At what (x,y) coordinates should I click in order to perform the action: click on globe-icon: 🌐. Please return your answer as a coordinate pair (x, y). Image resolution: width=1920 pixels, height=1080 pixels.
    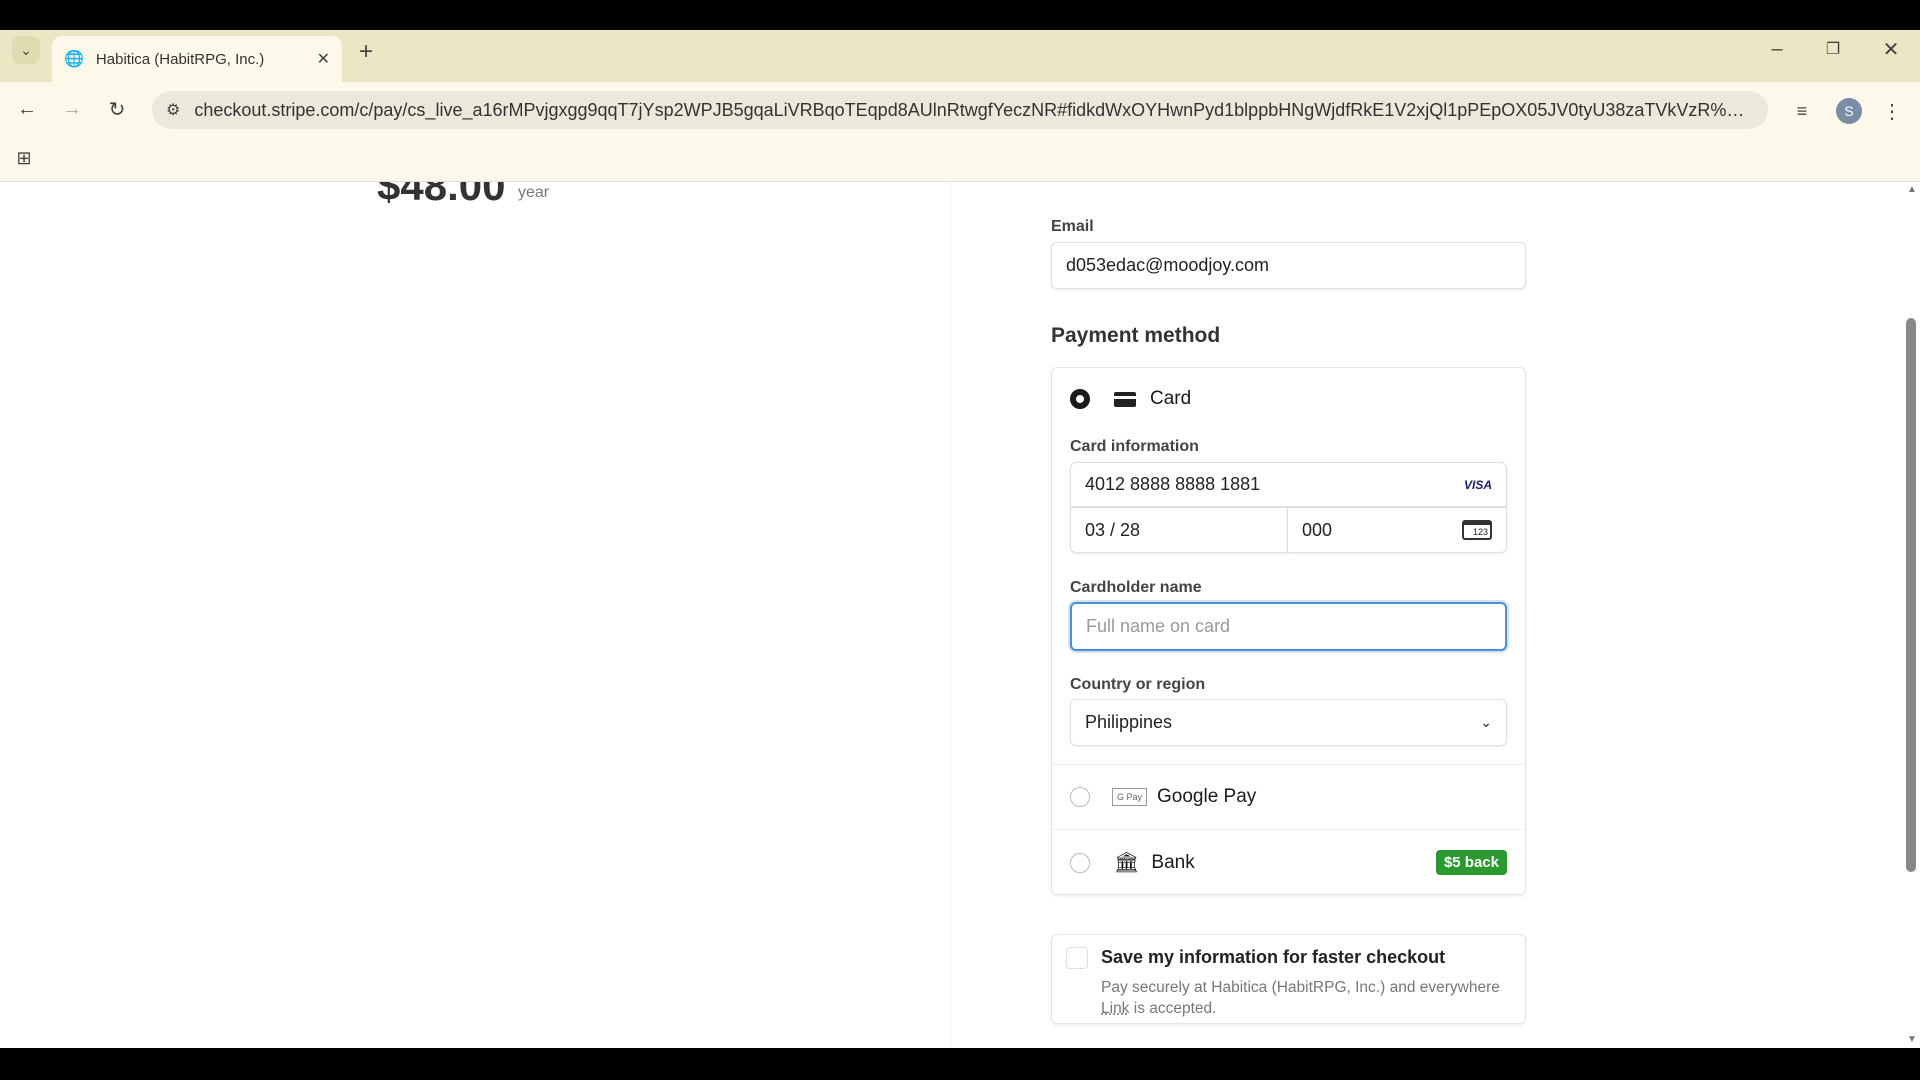
    Looking at the image, I should click on (74, 59).